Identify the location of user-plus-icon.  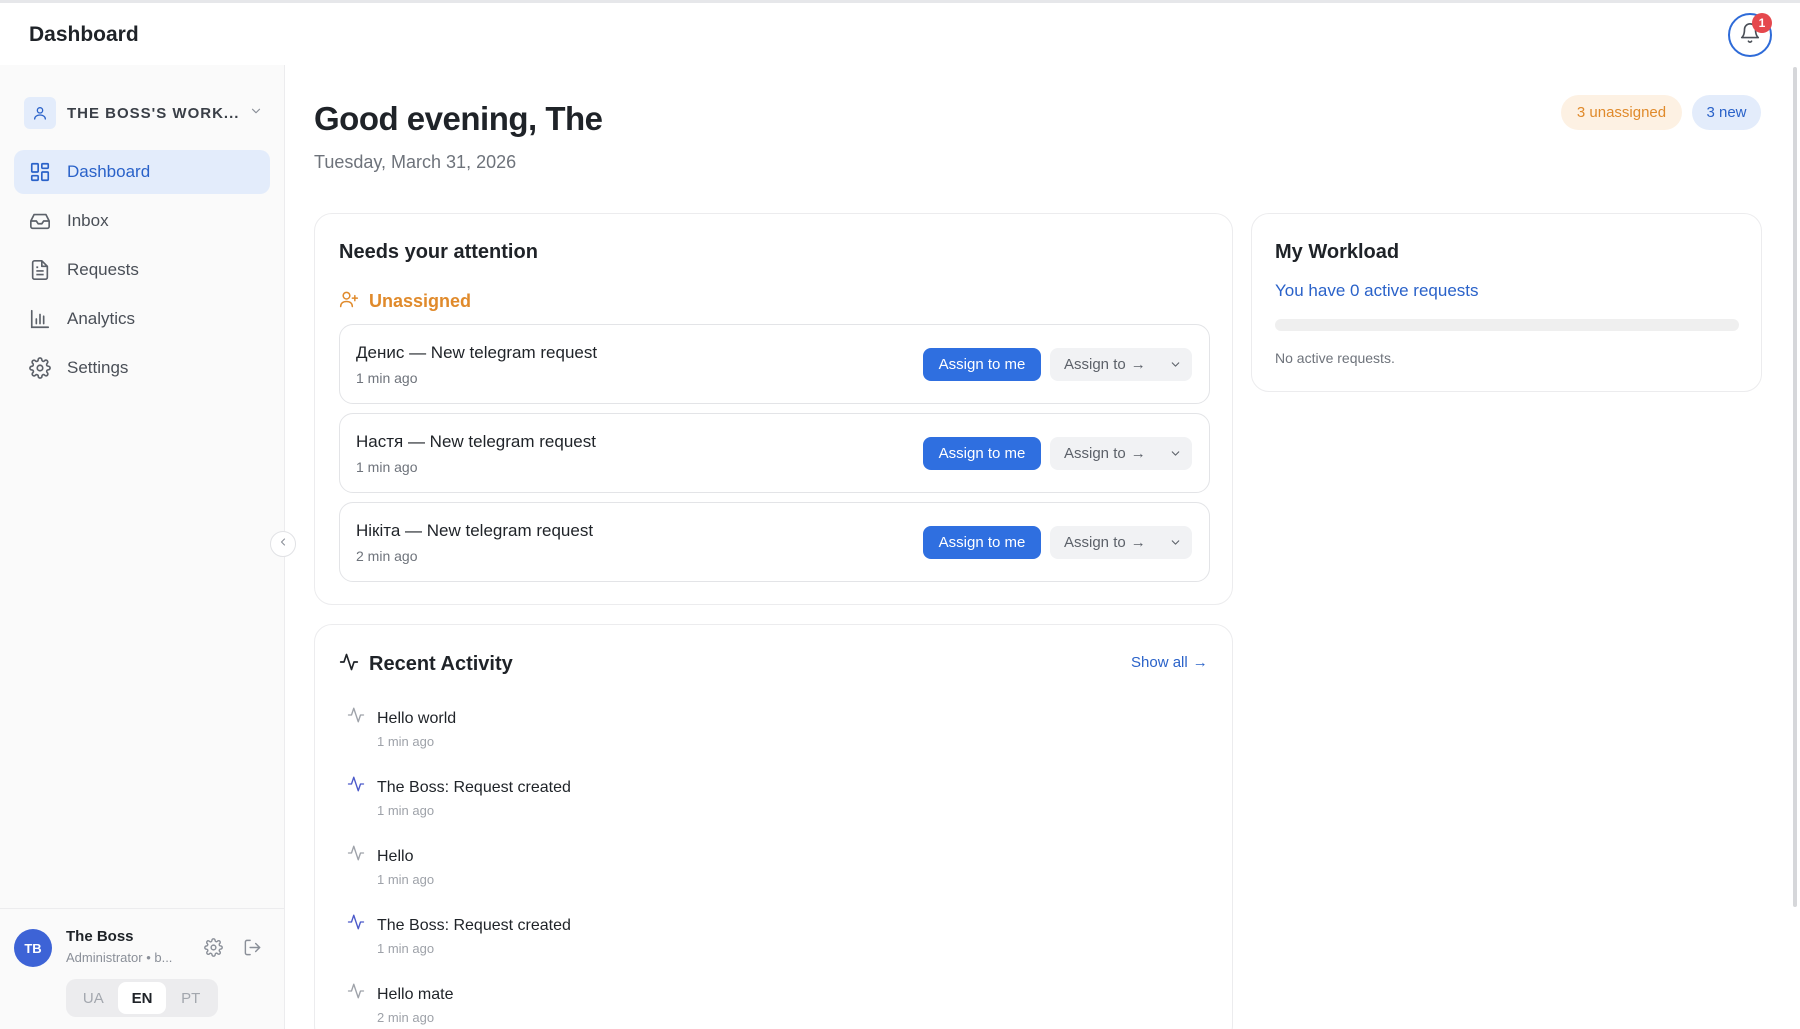
(349, 301).